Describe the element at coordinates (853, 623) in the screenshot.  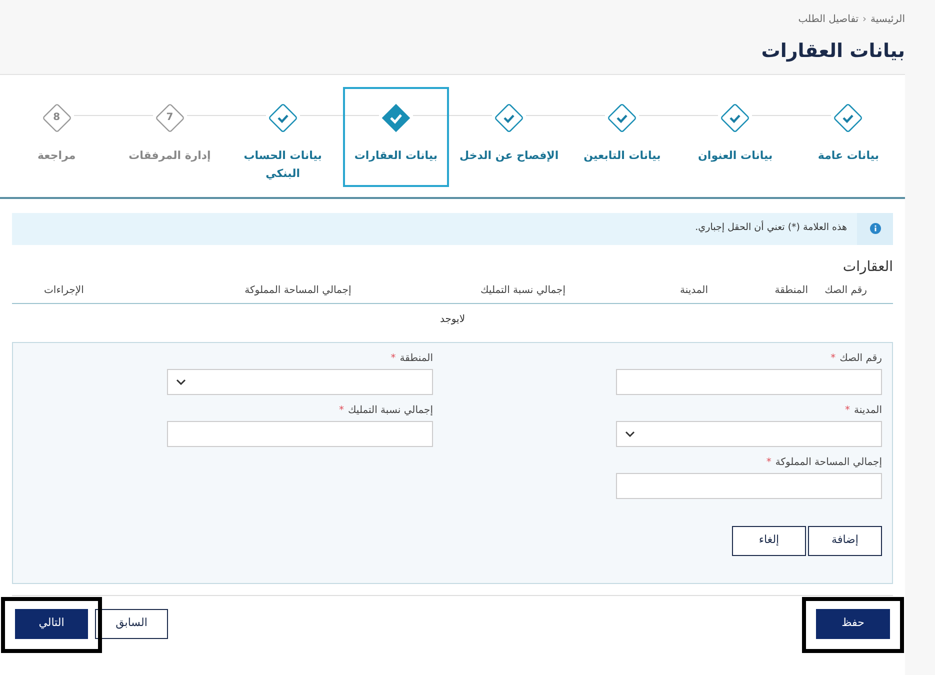
I see `save-button: حفظ` at that location.